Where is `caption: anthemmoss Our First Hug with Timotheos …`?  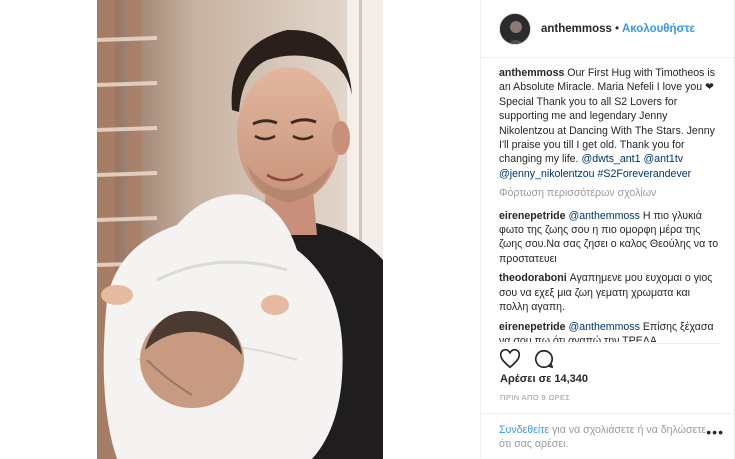
caption: anthemmoss Our First Hug with Timotheos … is located at coordinates (610, 123).